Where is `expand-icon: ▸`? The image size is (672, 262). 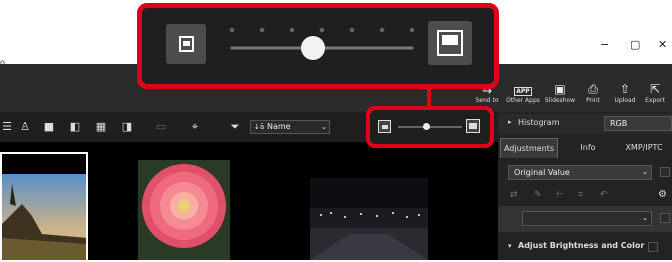
expand-icon: ▸ is located at coordinates (510, 122).